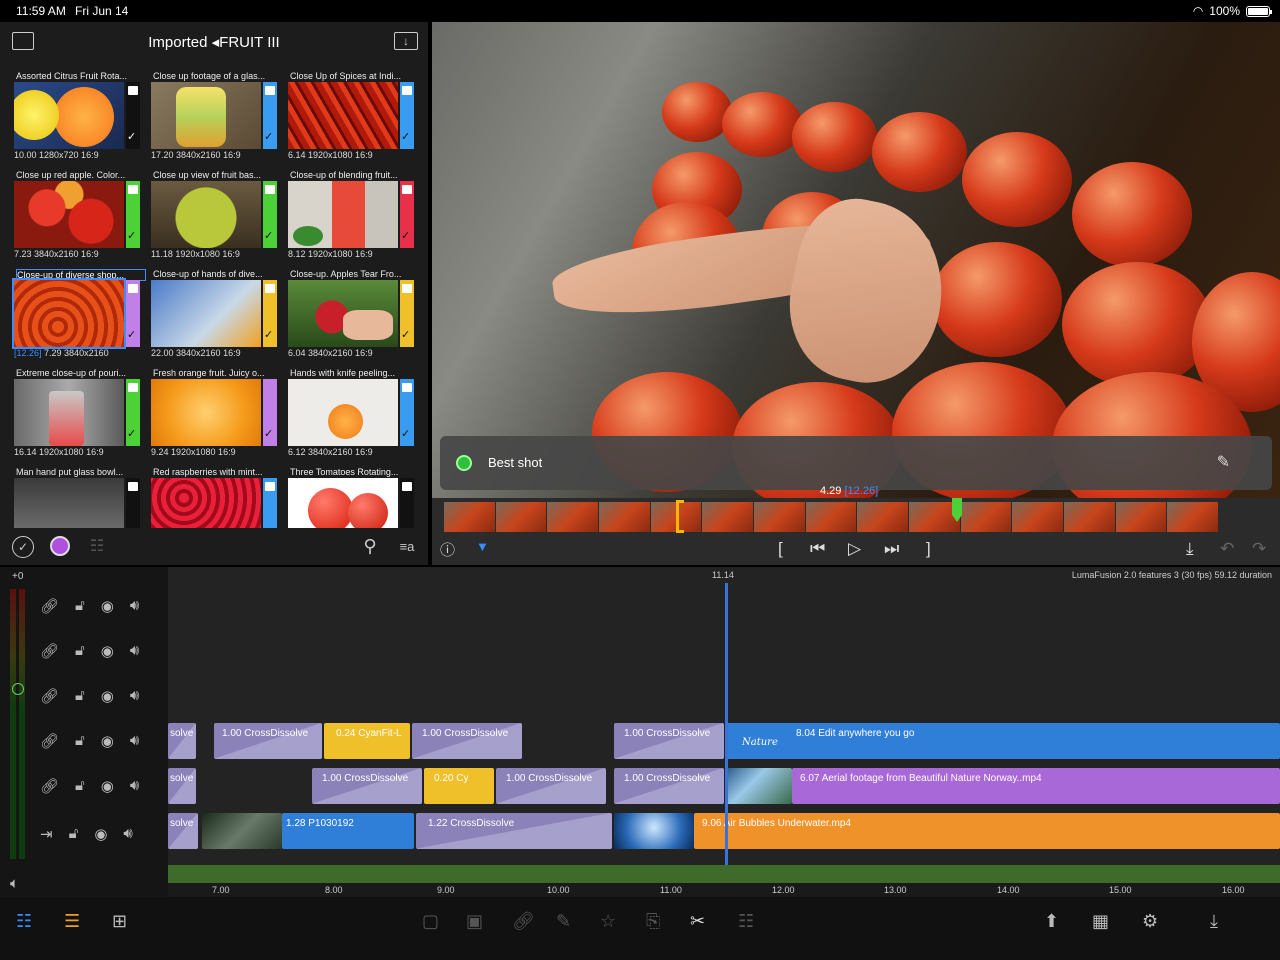 The height and width of the screenshot is (960, 1280). What do you see at coordinates (854, 549) in the screenshot?
I see `play-icon: ▷` at bounding box center [854, 549].